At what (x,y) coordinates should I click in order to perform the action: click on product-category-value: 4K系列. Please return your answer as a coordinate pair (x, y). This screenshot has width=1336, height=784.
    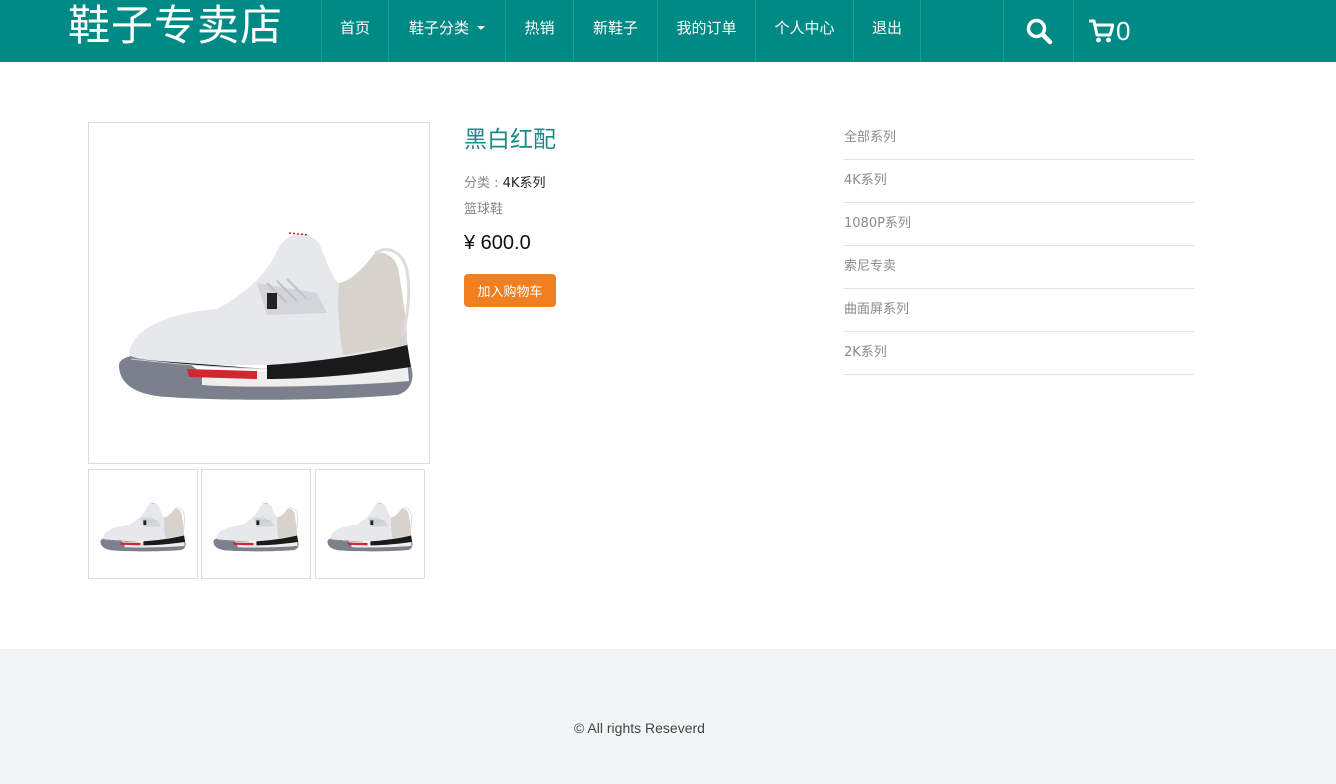
    Looking at the image, I should click on (524, 183).